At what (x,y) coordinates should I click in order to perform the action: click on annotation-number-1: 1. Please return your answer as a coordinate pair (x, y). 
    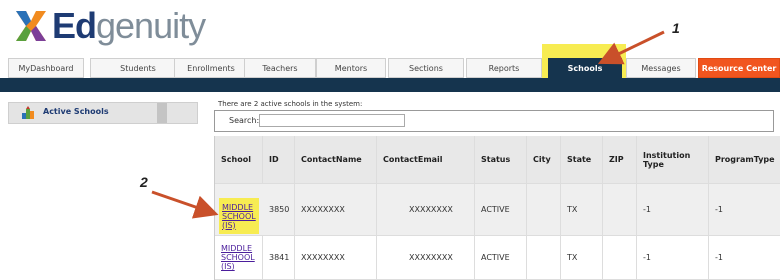
    Looking at the image, I should click on (676, 28).